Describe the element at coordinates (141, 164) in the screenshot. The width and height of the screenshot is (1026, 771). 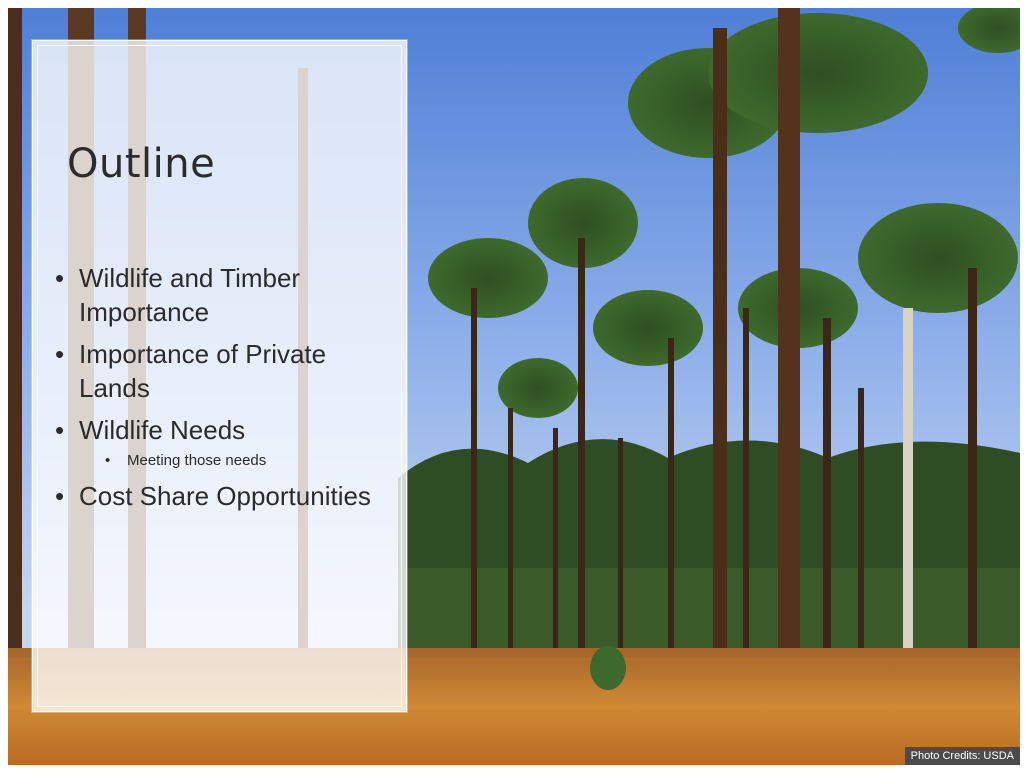
I see `slide-title: Outline` at that location.